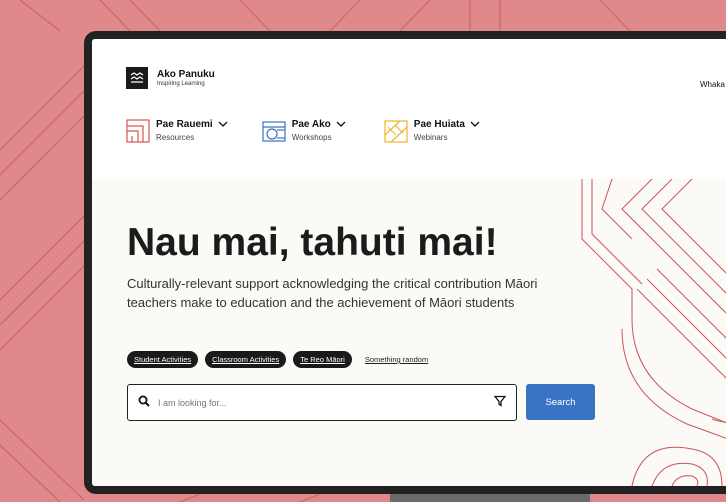  I want to click on nav-title: Pae Ako, so click(311, 124).